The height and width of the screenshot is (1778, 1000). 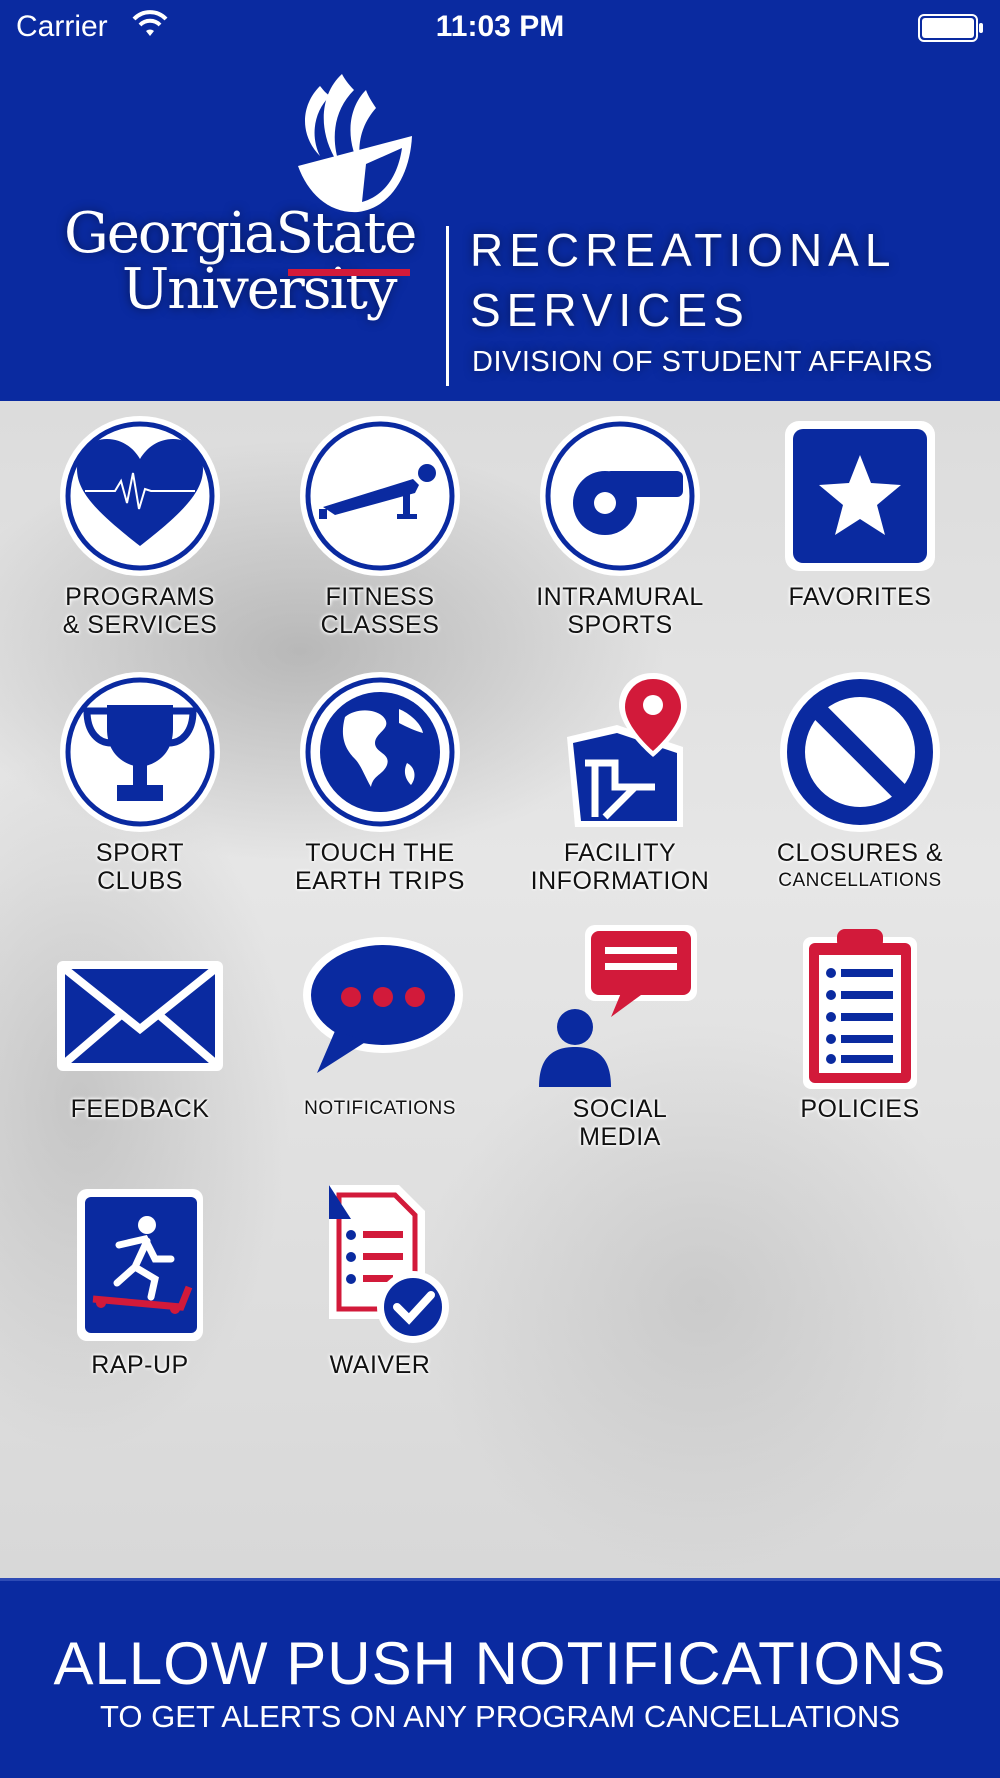 What do you see at coordinates (860, 496) in the screenshot?
I see `star-icon` at bounding box center [860, 496].